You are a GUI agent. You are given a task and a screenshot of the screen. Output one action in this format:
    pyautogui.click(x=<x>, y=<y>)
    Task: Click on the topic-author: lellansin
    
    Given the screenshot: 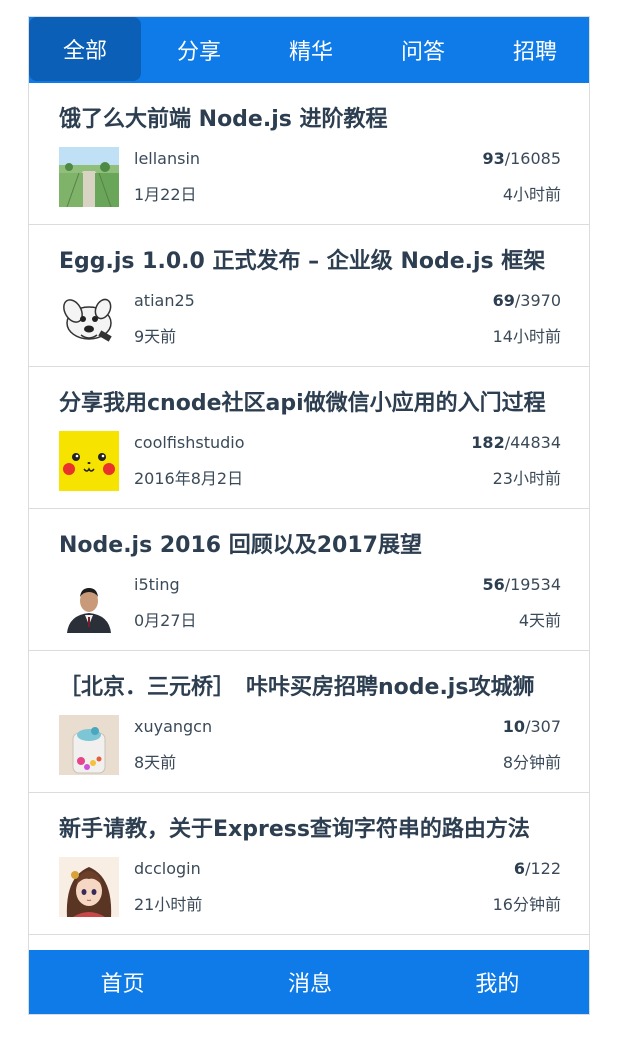 What is the action you would take?
    pyautogui.click(x=167, y=158)
    